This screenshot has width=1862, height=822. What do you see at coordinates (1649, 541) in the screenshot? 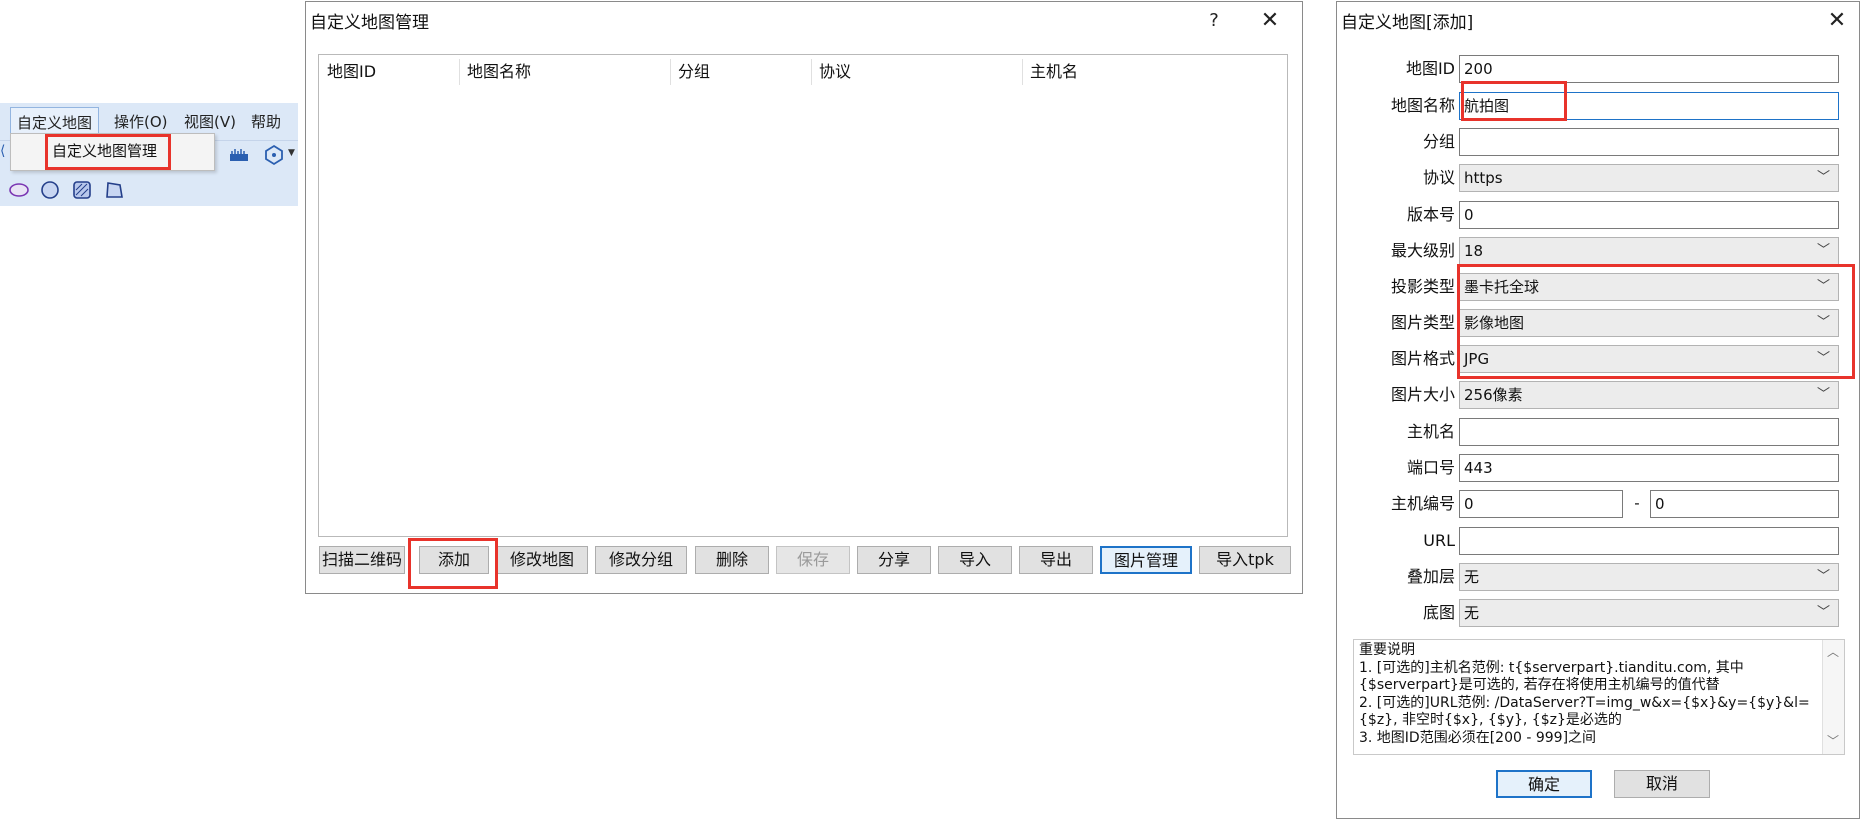
I see `url-input` at bounding box center [1649, 541].